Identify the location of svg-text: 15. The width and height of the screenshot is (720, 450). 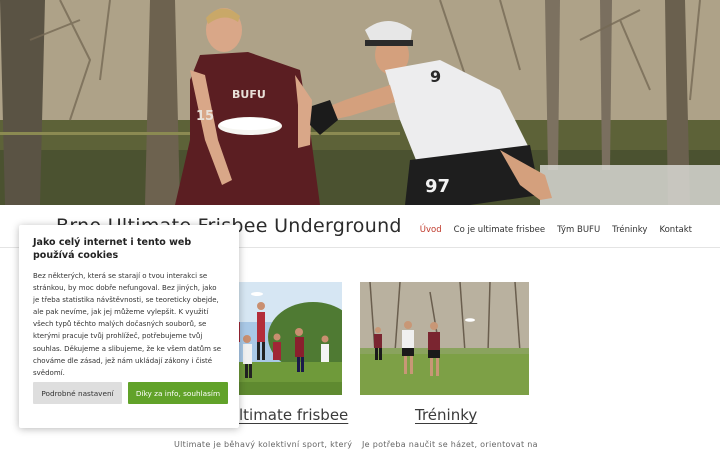
(205, 116).